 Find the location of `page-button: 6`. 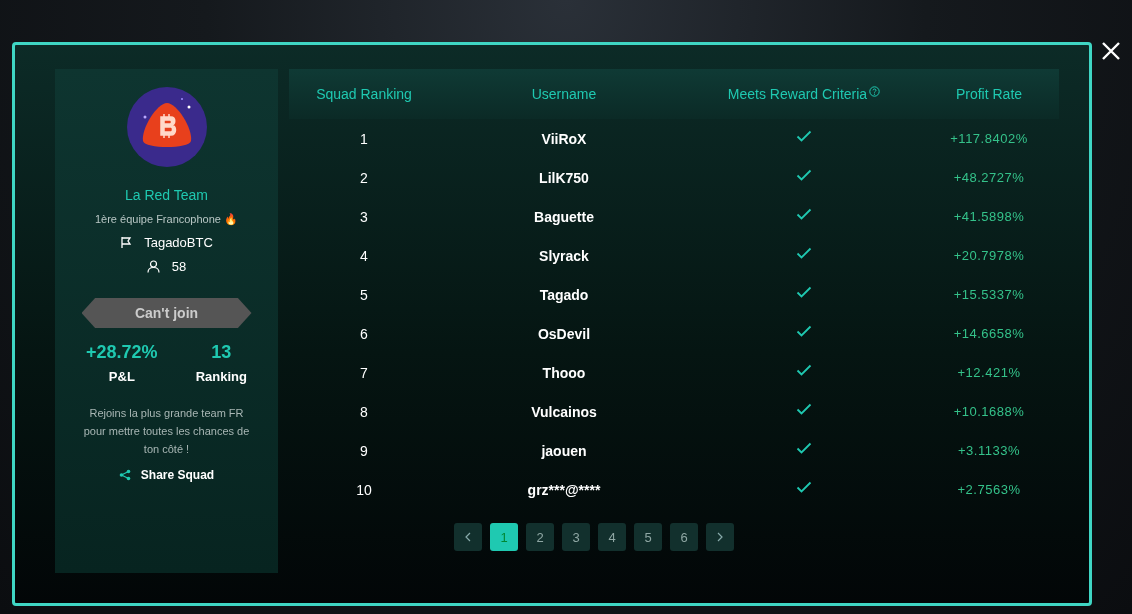

page-button: 6 is located at coordinates (684, 537).